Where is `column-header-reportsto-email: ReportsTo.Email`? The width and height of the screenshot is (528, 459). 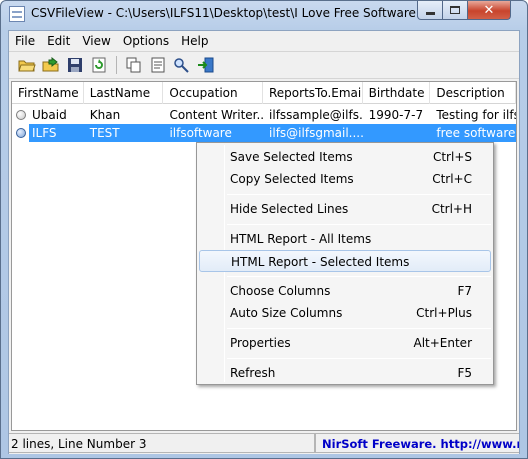 column-header-reportsto-email: ReportsTo.Email is located at coordinates (313, 93).